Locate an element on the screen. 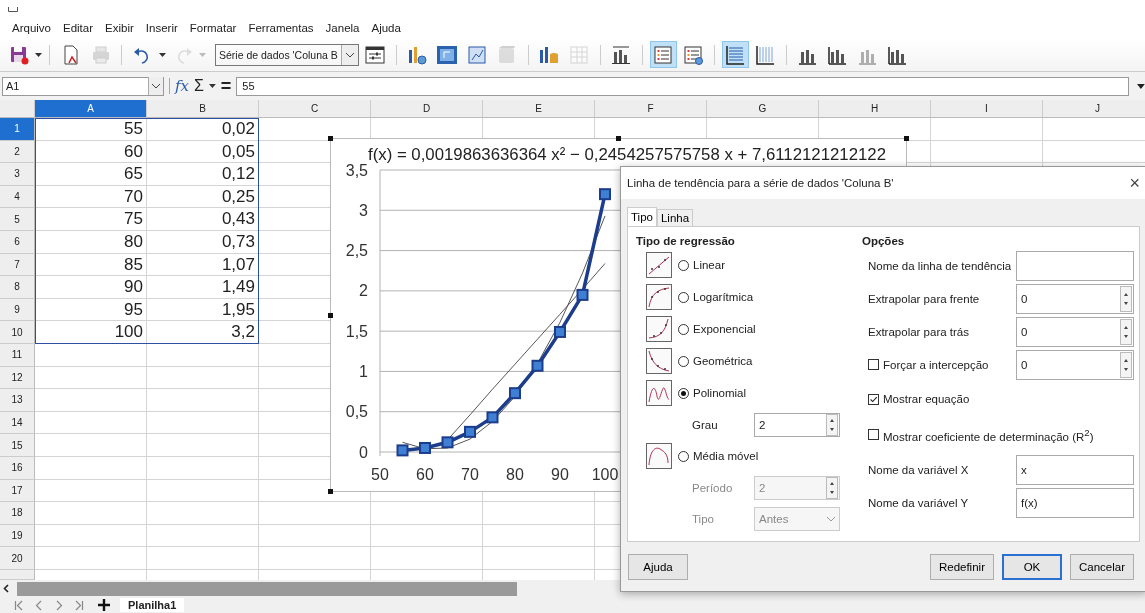  menu-item: Formatar is located at coordinates (213, 28).